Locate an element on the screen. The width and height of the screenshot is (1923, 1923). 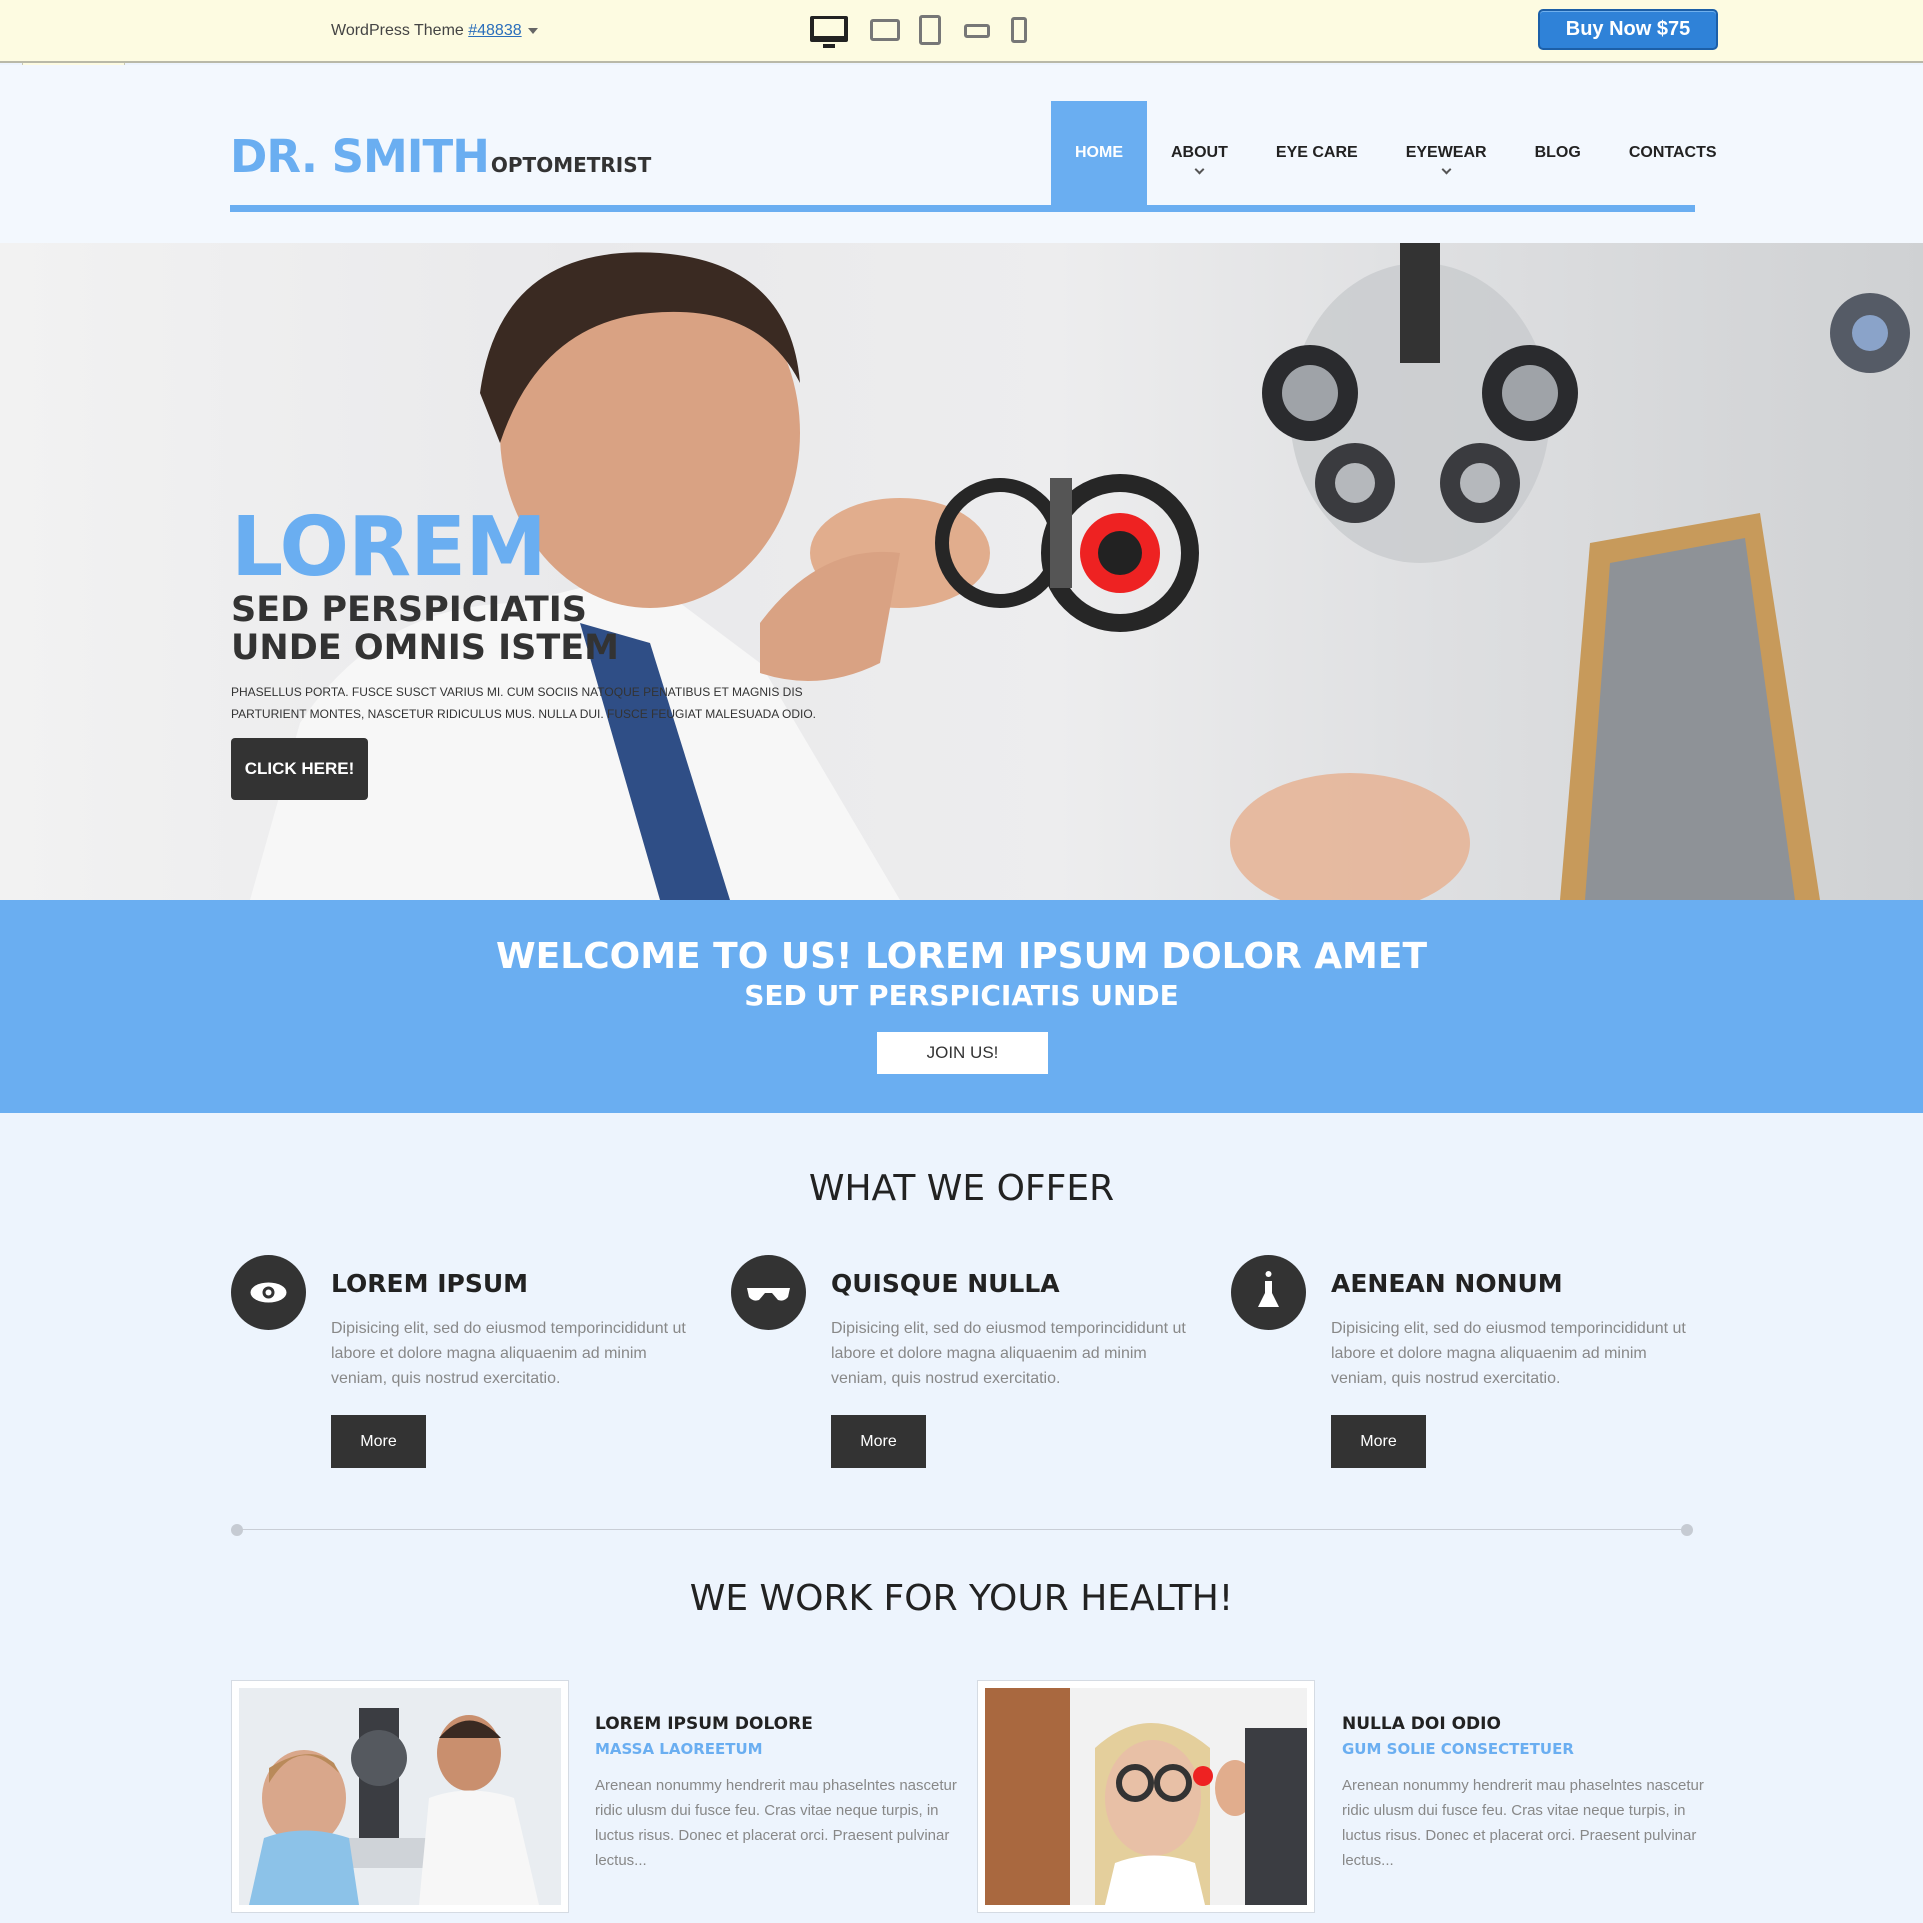
click-here-button: CLICK HERE! is located at coordinates (299, 769).